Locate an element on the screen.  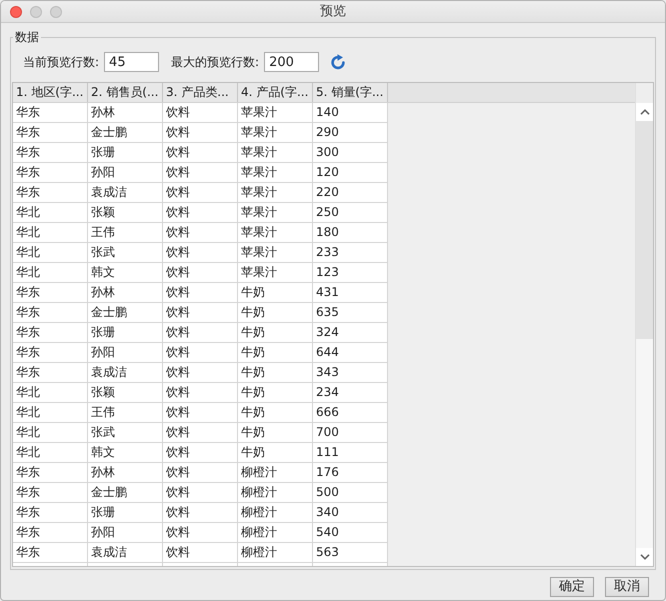
ok-button: 确定 is located at coordinates (572, 587).